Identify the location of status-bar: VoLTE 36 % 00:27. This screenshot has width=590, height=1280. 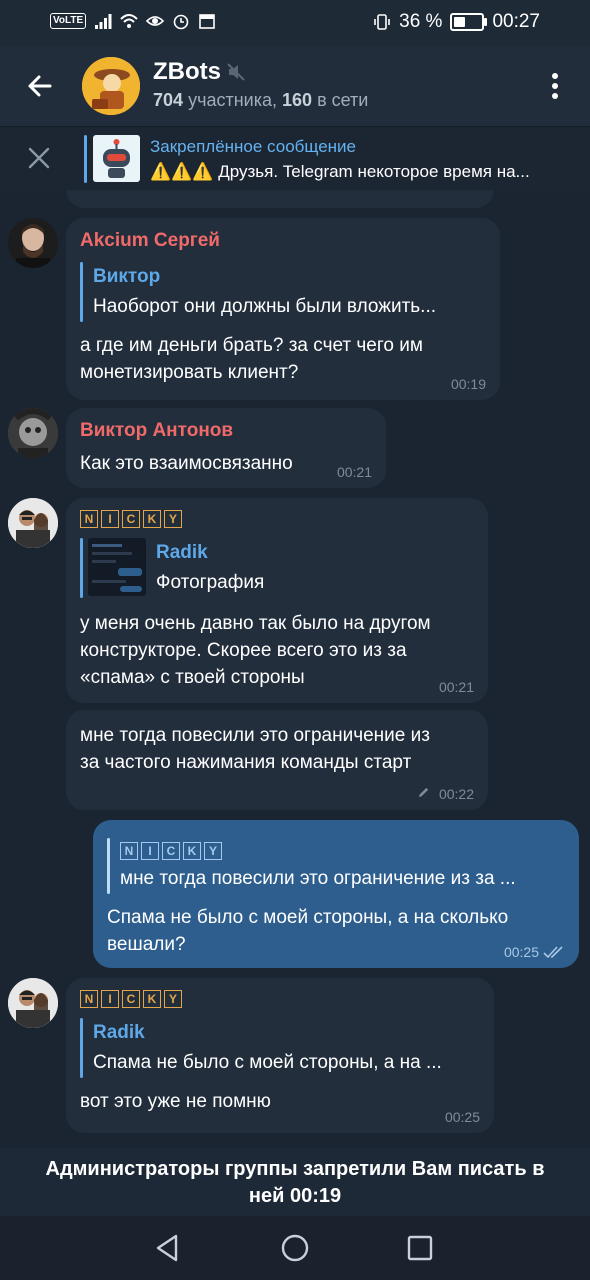
(295, 23).